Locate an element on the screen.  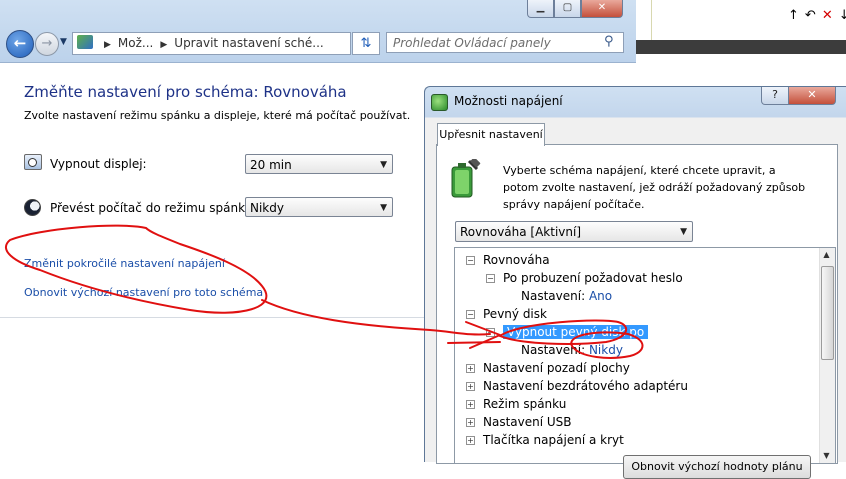
arrow-down-icon: ↓ is located at coordinates (842, 15).